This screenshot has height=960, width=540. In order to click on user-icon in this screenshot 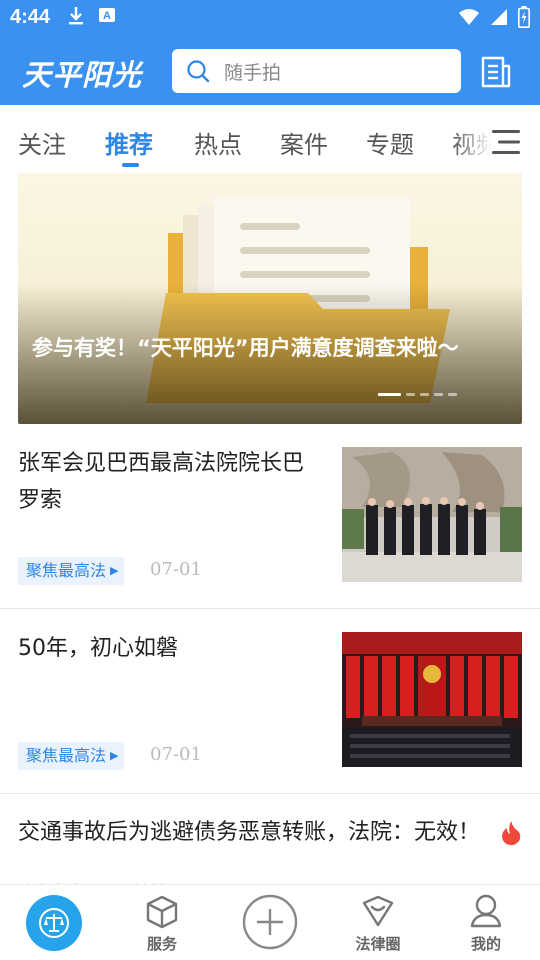, I will do `click(486, 911)`.